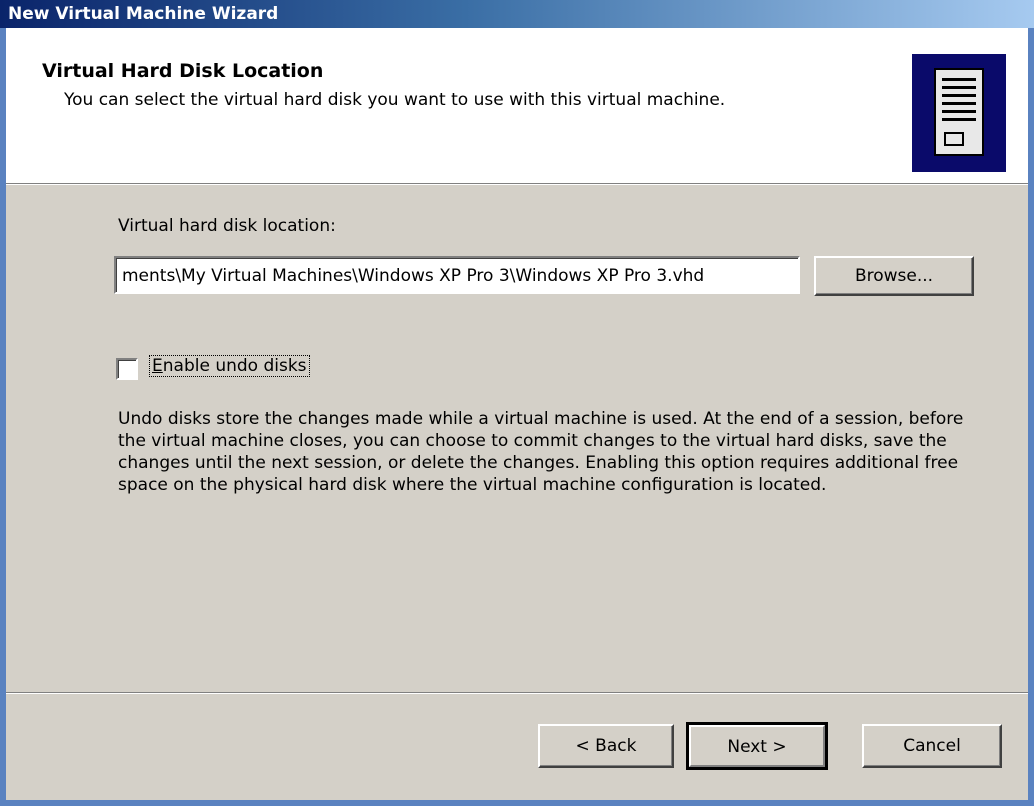 The height and width of the screenshot is (806, 1034). I want to click on back-button: < Back, so click(606, 746).